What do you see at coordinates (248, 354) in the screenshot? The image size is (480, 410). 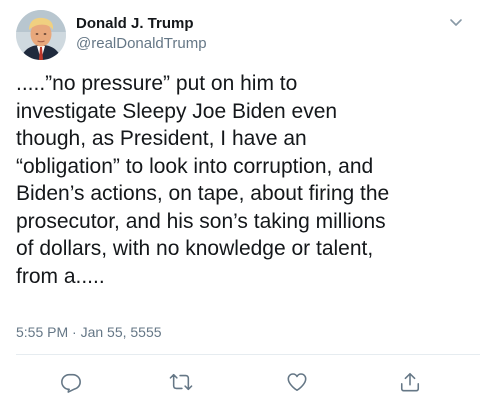 I see `divider` at bounding box center [248, 354].